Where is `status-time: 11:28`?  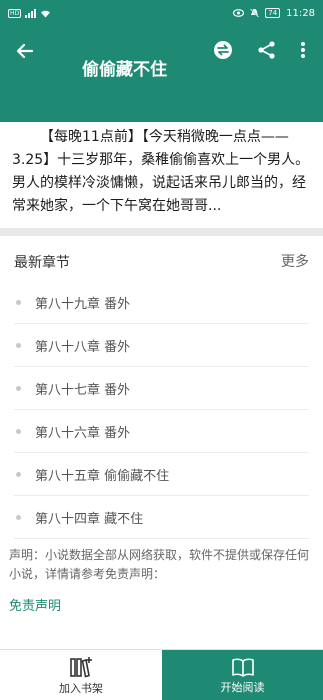
status-time: 11:28 is located at coordinates (300, 13).